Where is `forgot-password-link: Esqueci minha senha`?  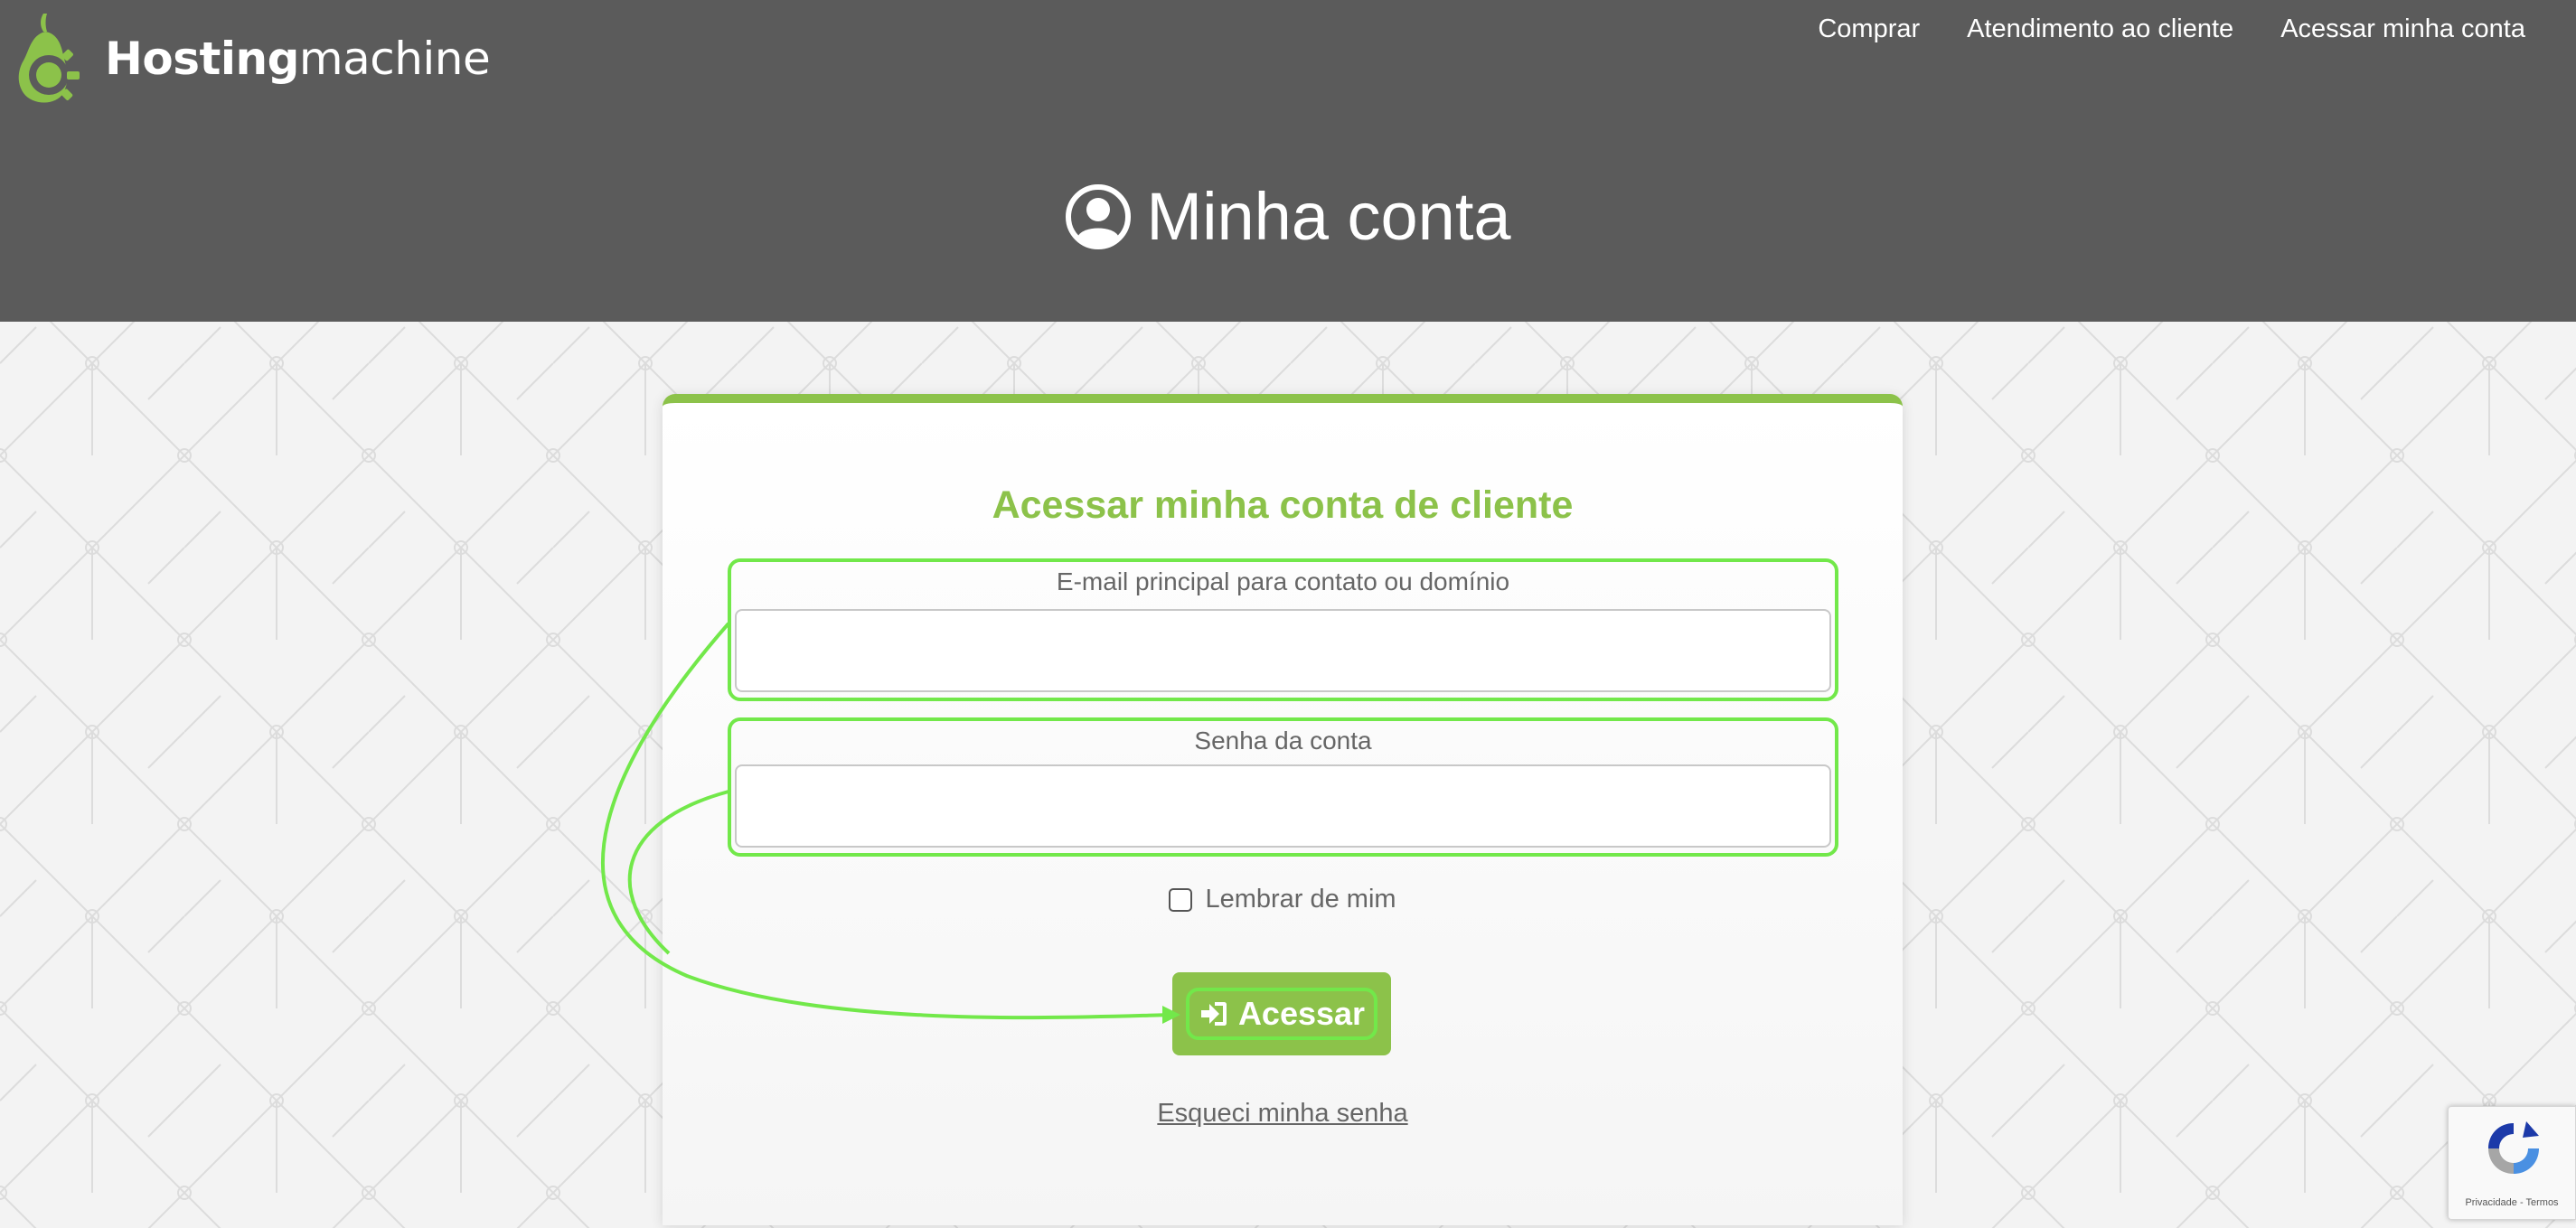
forgot-password-link: Esqueci minha senha is located at coordinates (1282, 1113).